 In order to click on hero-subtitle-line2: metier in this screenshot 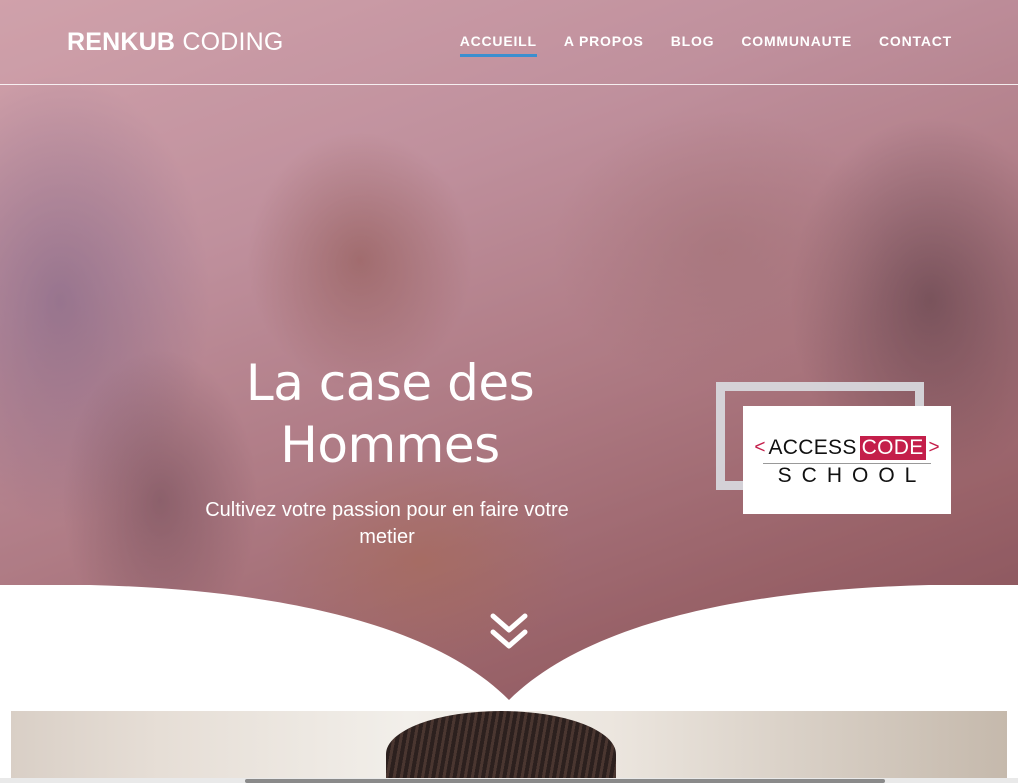, I will do `click(387, 537)`.